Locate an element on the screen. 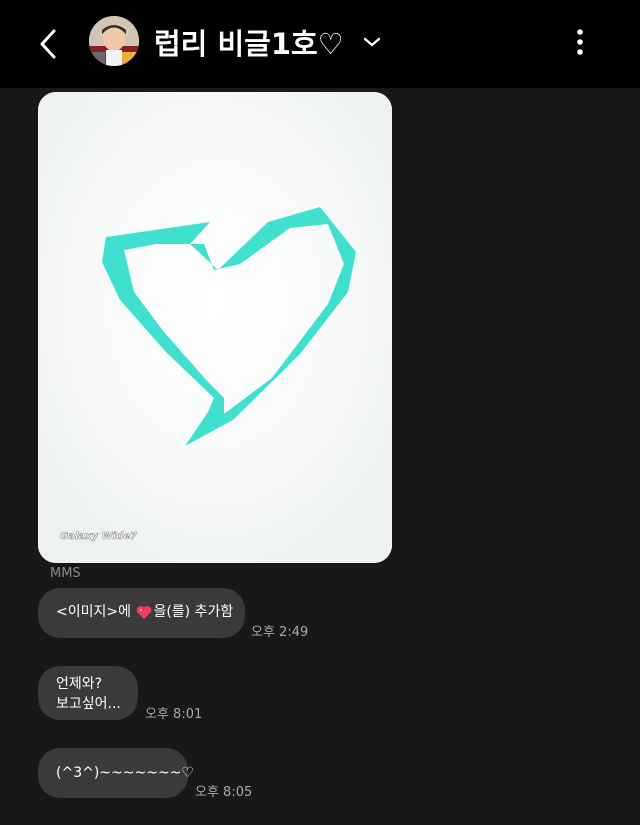 The width and height of the screenshot is (640, 825). more-vertical-icon is located at coordinates (580, 42).